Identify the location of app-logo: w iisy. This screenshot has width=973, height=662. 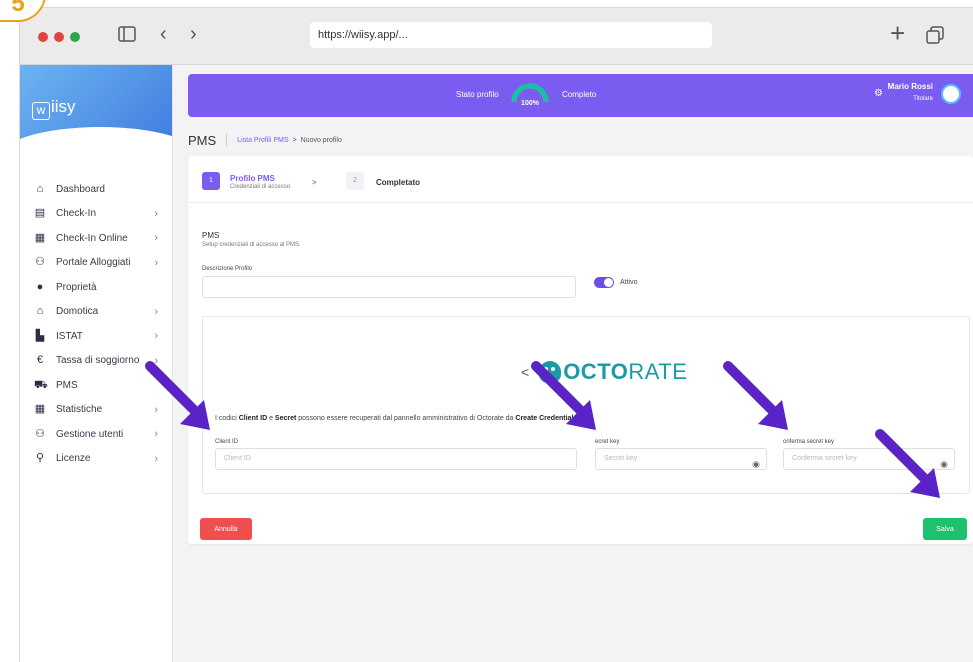
(54, 108).